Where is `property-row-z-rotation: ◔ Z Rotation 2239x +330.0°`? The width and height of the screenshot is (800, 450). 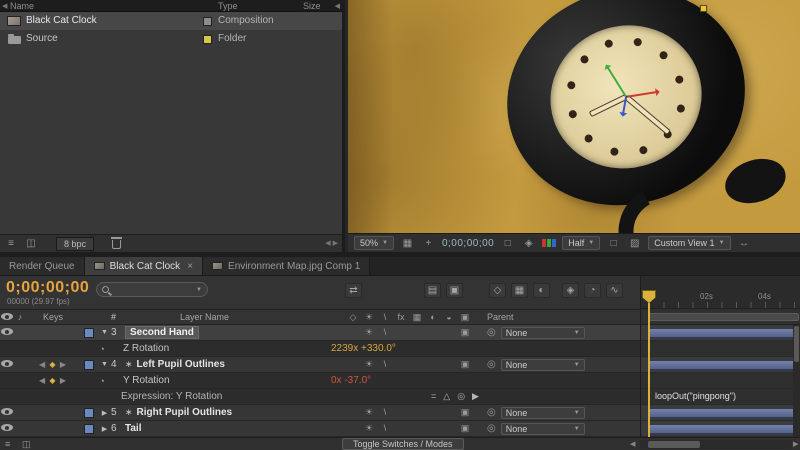 property-row-z-rotation: ◔ Z Rotation 2239x +330.0° is located at coordinates (320, 349).